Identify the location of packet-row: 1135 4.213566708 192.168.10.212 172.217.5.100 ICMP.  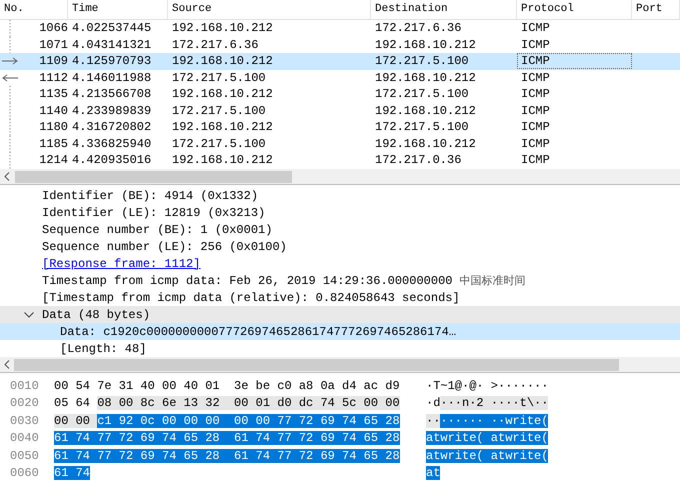
(340, 94).